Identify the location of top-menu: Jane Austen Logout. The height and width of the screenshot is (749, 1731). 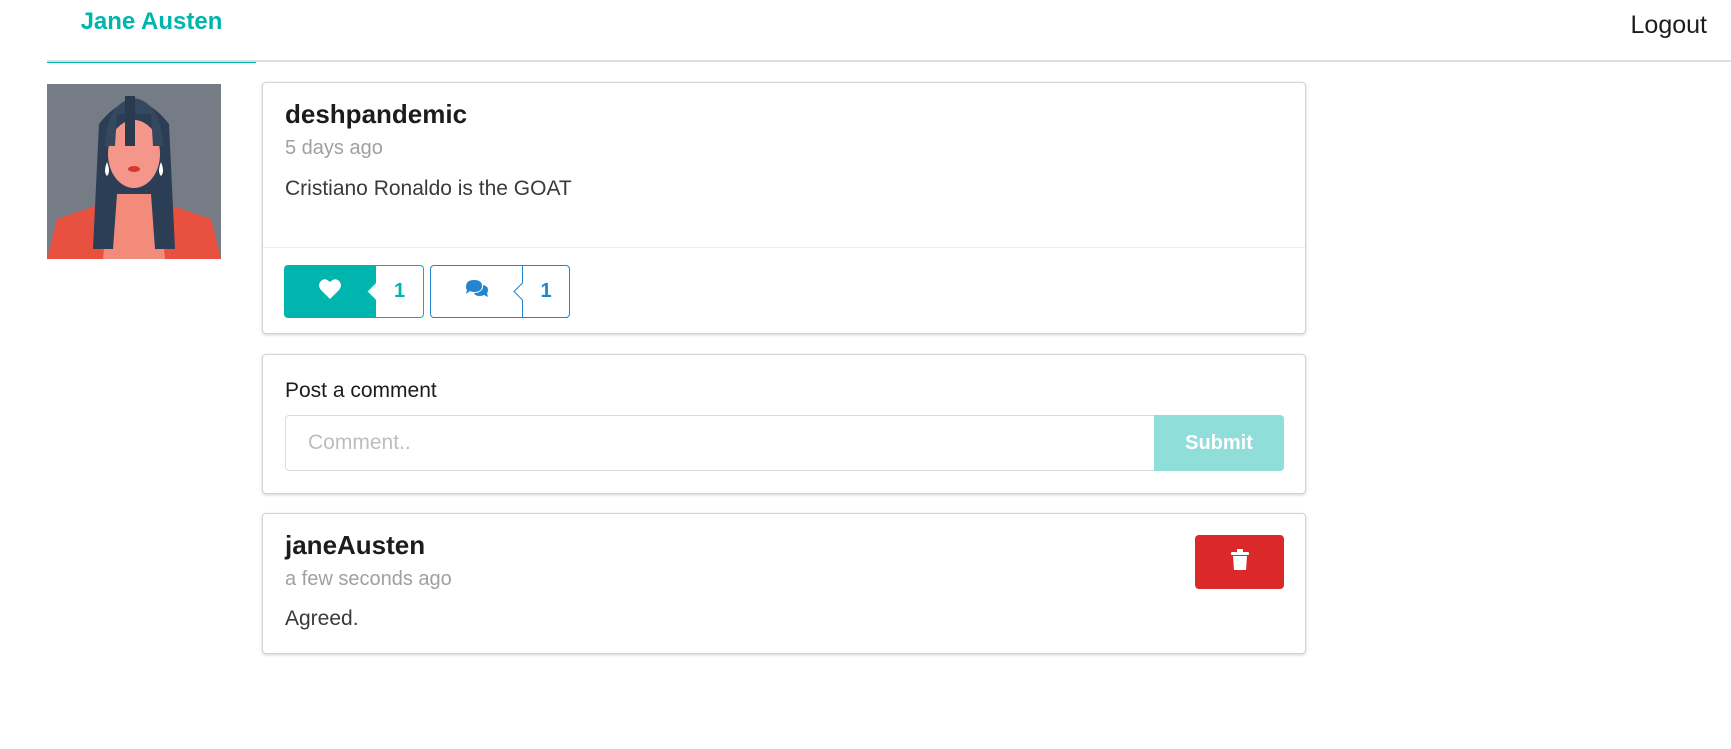
(865, 31).